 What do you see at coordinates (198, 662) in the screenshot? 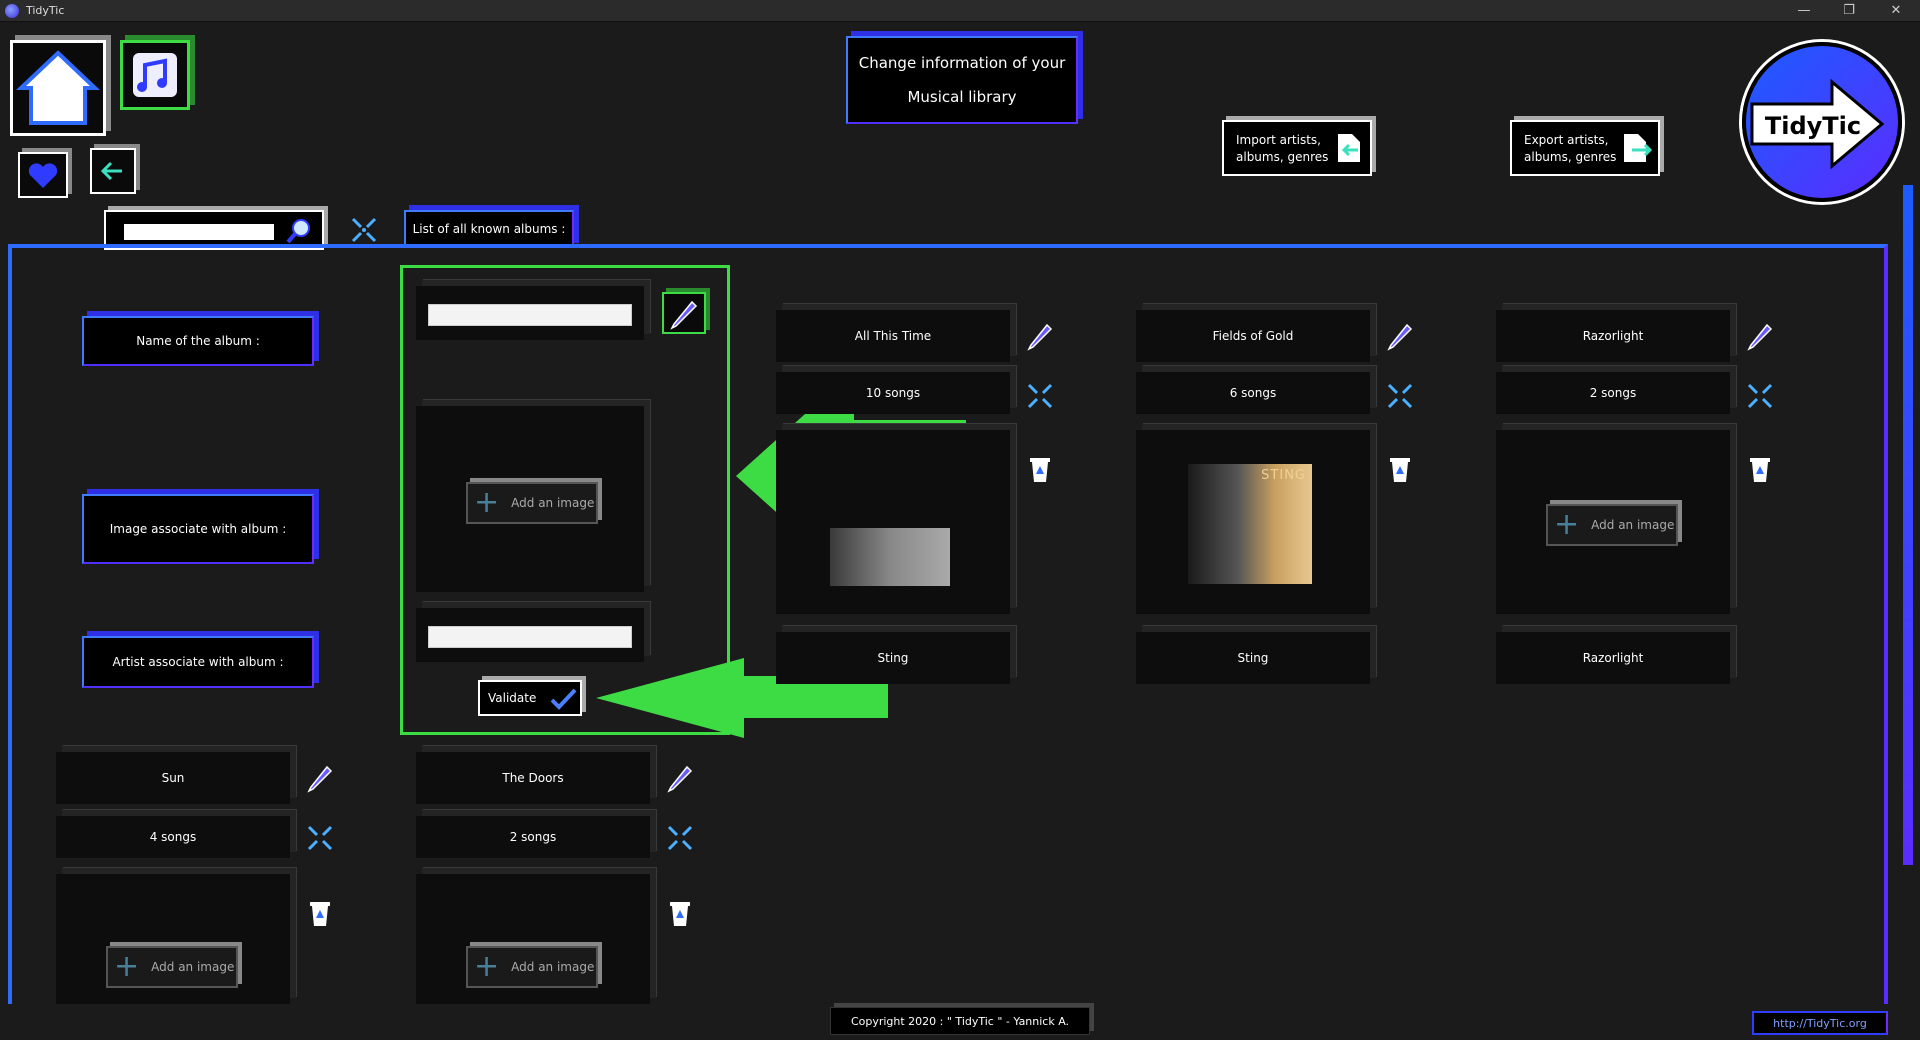
I see `album-artist-label-box: Artist associate with album :` at bounding box center [198, 662].